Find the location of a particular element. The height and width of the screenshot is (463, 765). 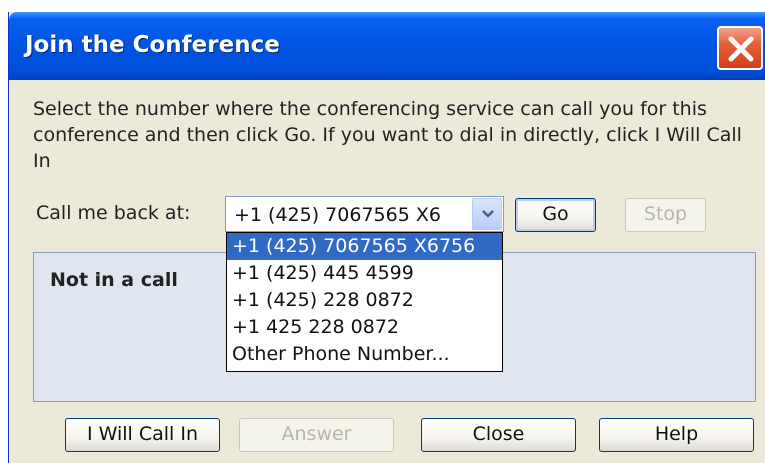

close-icon is located at coordinates (741, 49).